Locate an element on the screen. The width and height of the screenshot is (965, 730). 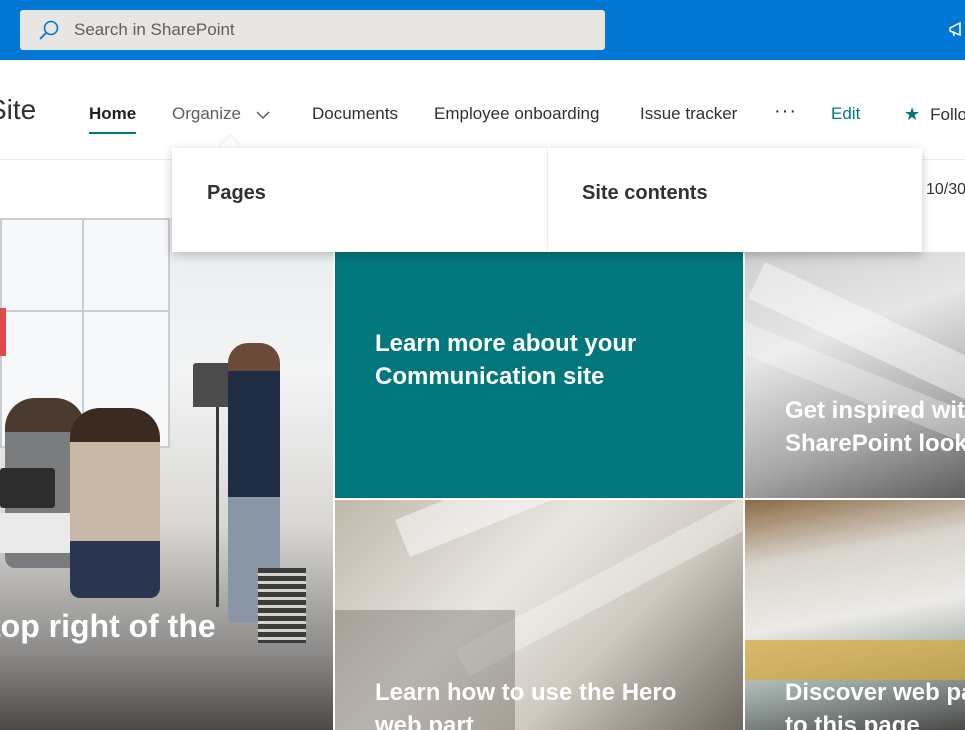
nav-item-home: Home is located at coordinates (113, 119).